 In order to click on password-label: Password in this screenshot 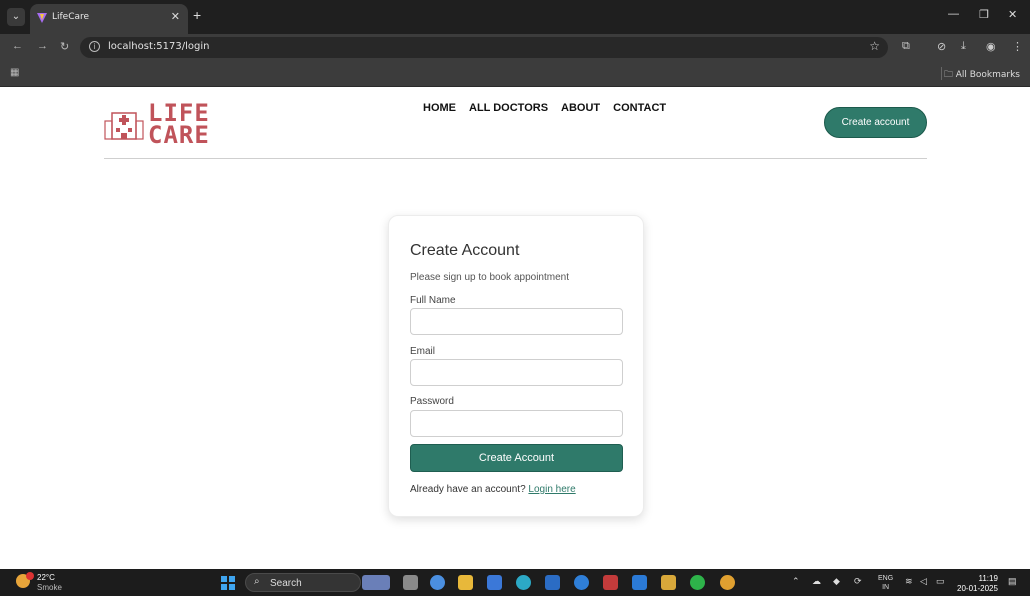, I will do `click(432, 401)`.